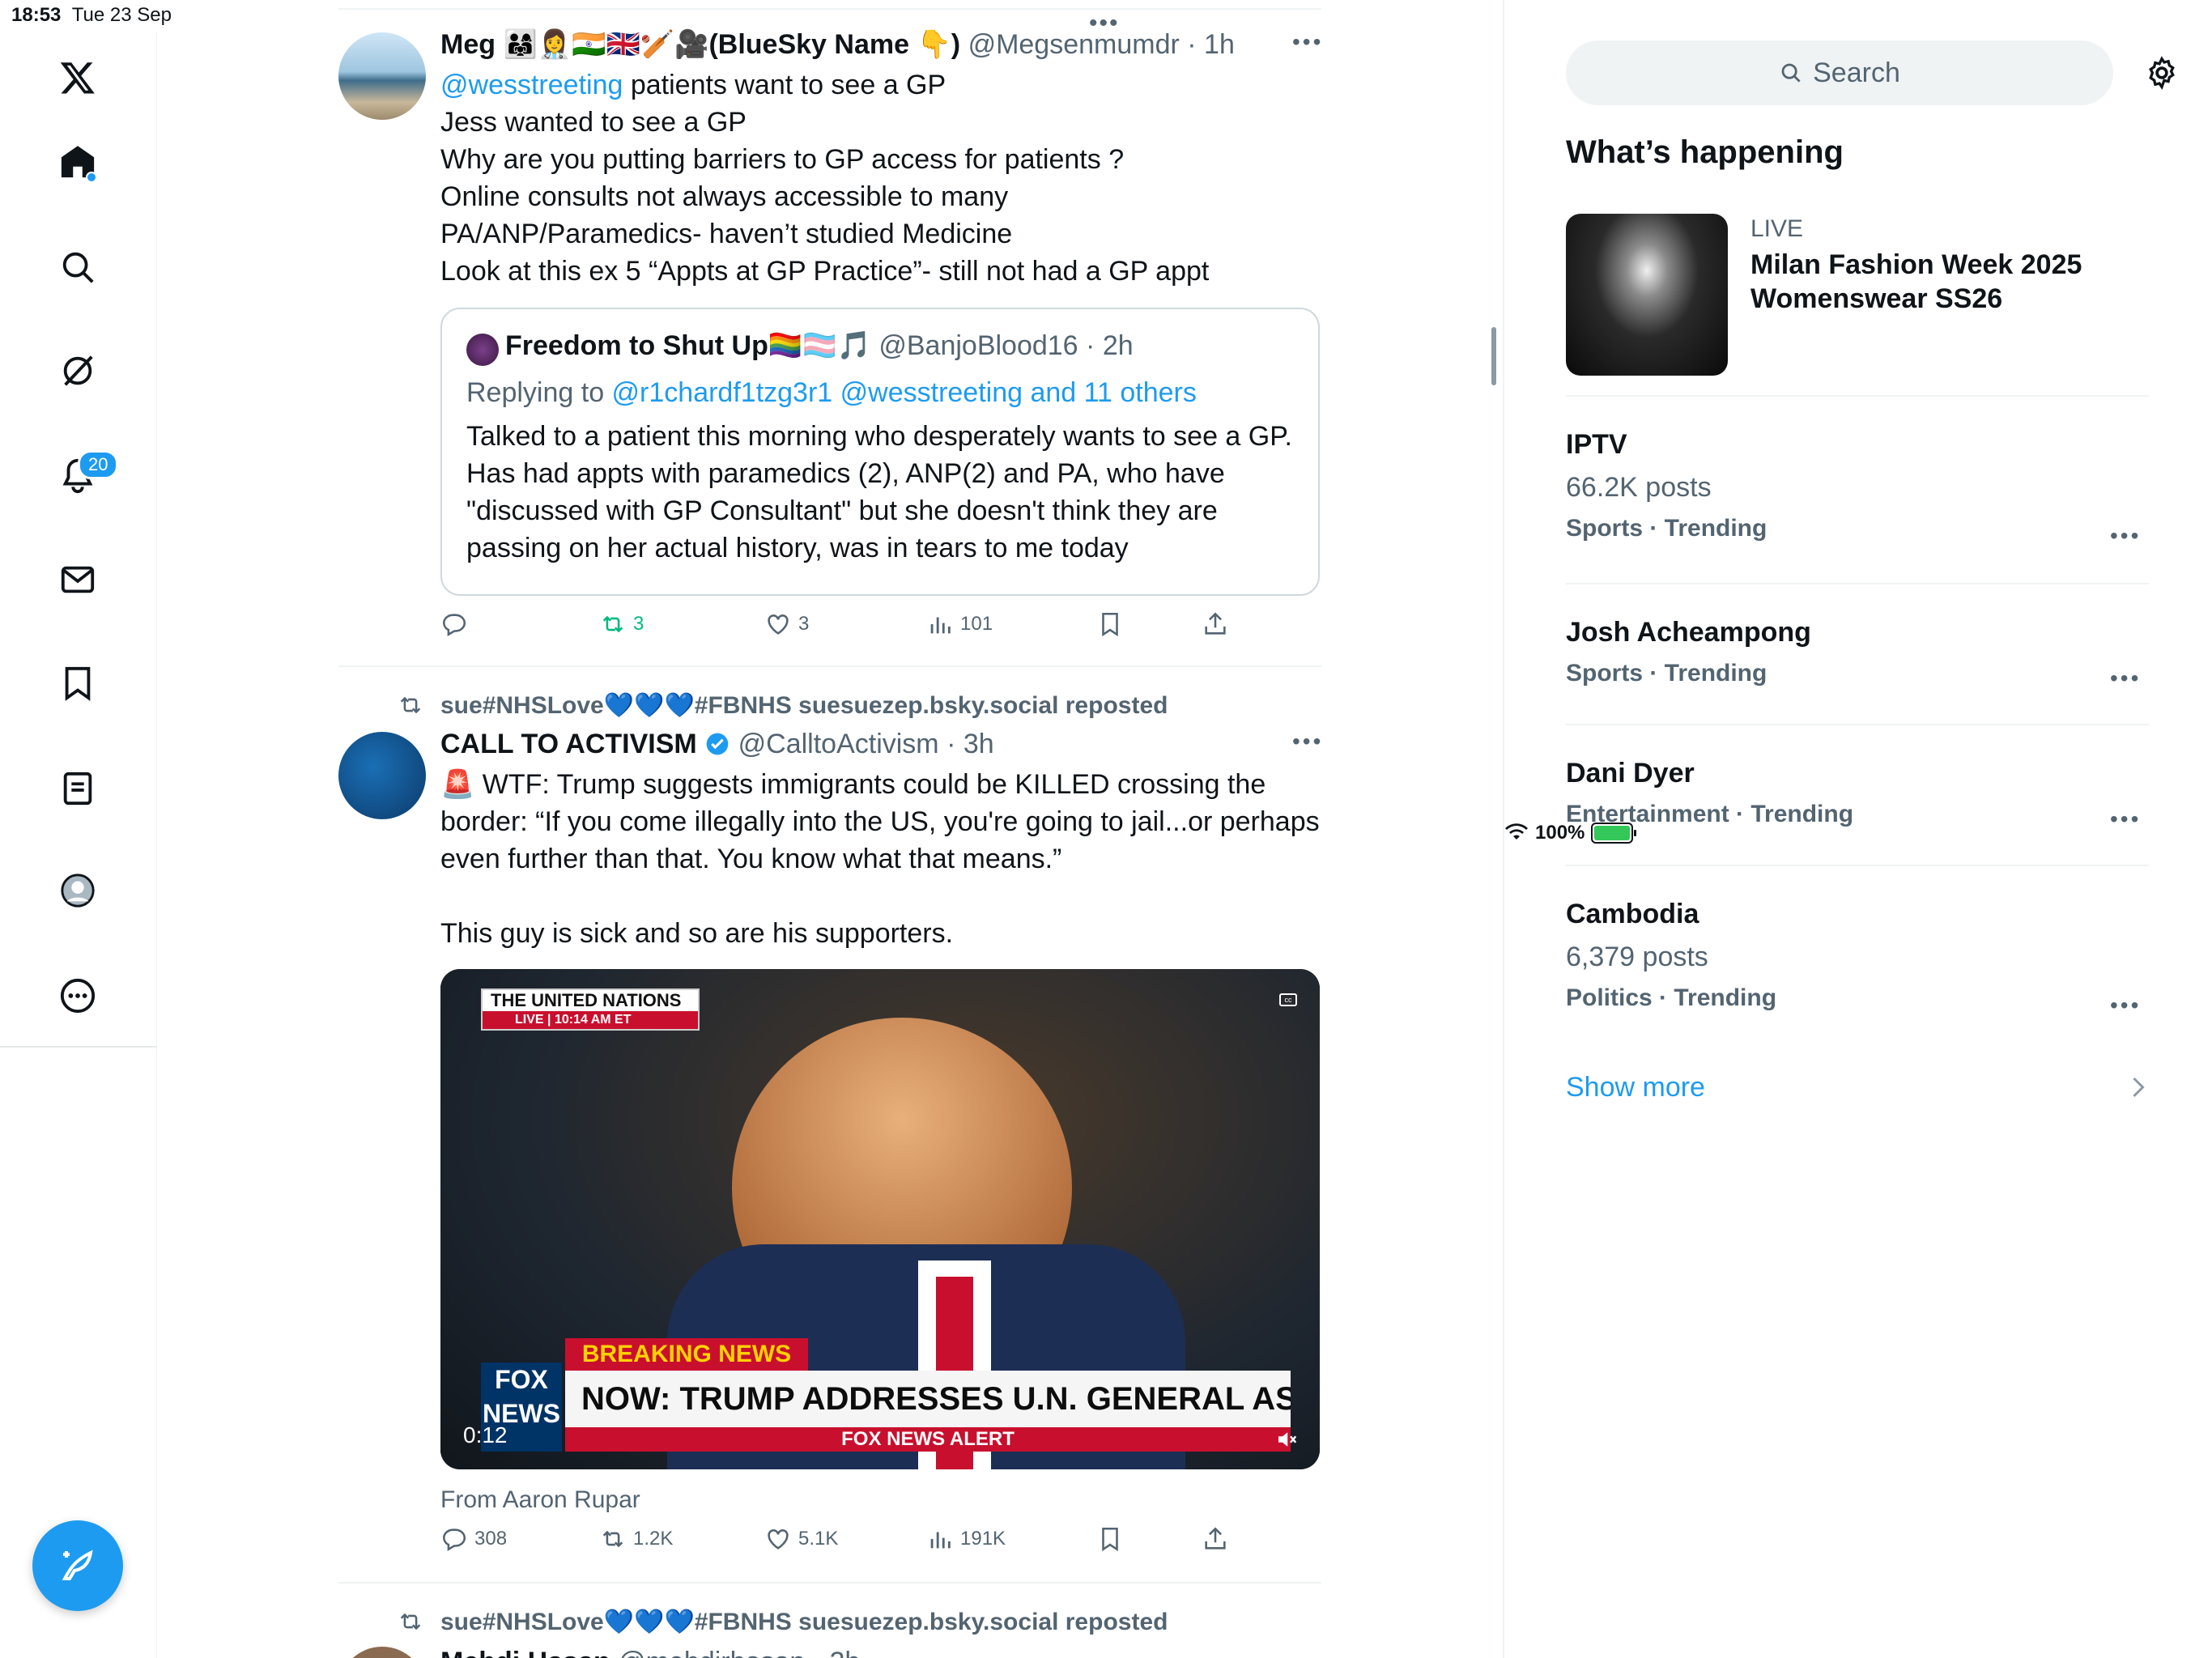 This screenshot has height=1658, width=2212. I want to click on share-icon, so click(1215, 1538).